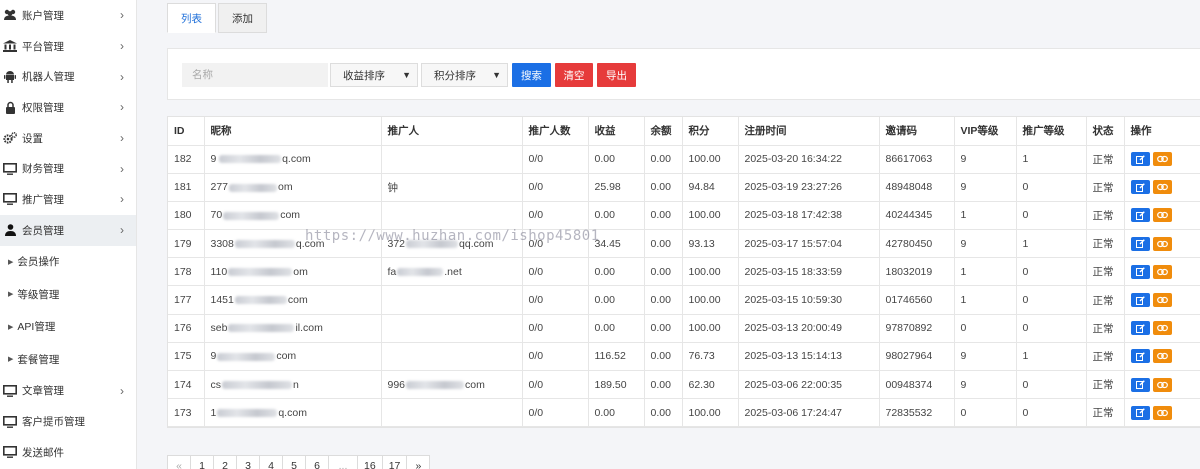 The width and height of the screenshot is (1200, 469). Describe the element at coordinates (985, 384) in the screenshot. I see `vip-level-cell: 9` at that location.